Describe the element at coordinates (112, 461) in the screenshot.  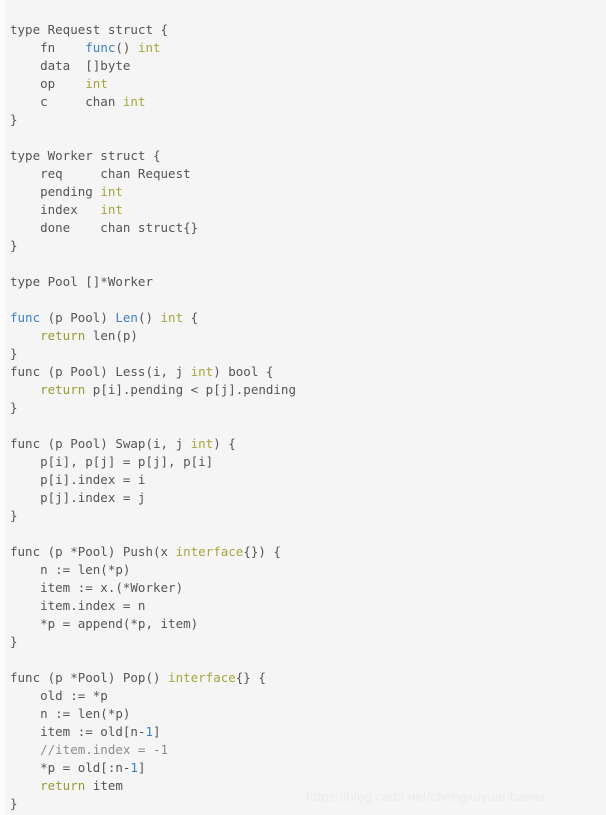
I see `code-token-plain: p[i], p[j] = p[j], p[i]` at that location.